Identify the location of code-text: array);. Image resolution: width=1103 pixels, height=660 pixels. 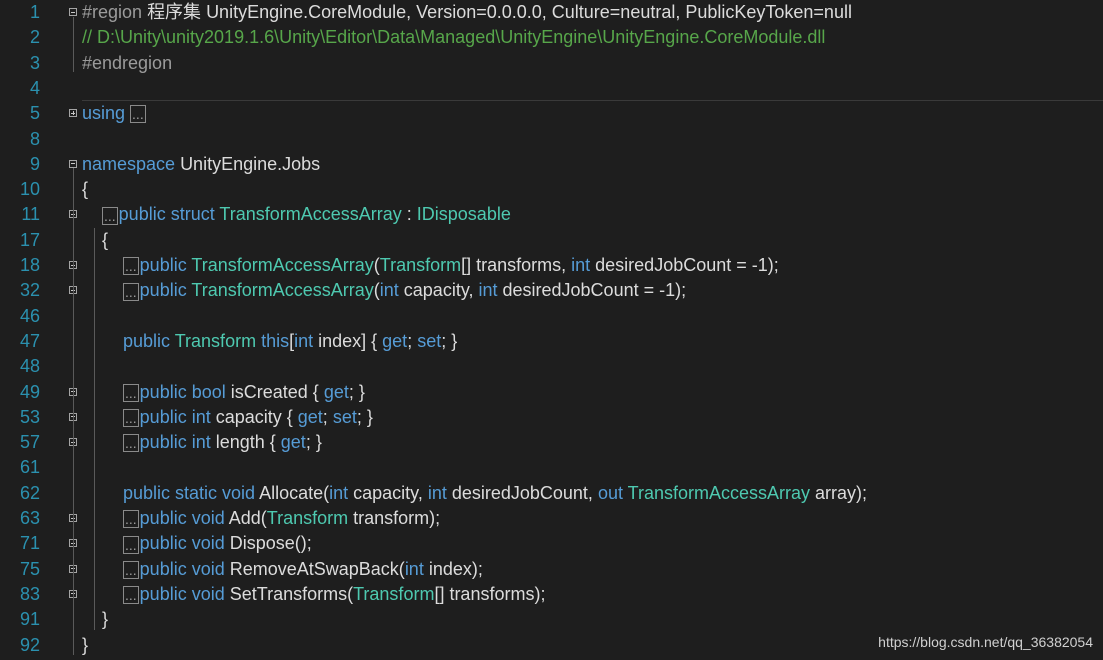
(839, 492).